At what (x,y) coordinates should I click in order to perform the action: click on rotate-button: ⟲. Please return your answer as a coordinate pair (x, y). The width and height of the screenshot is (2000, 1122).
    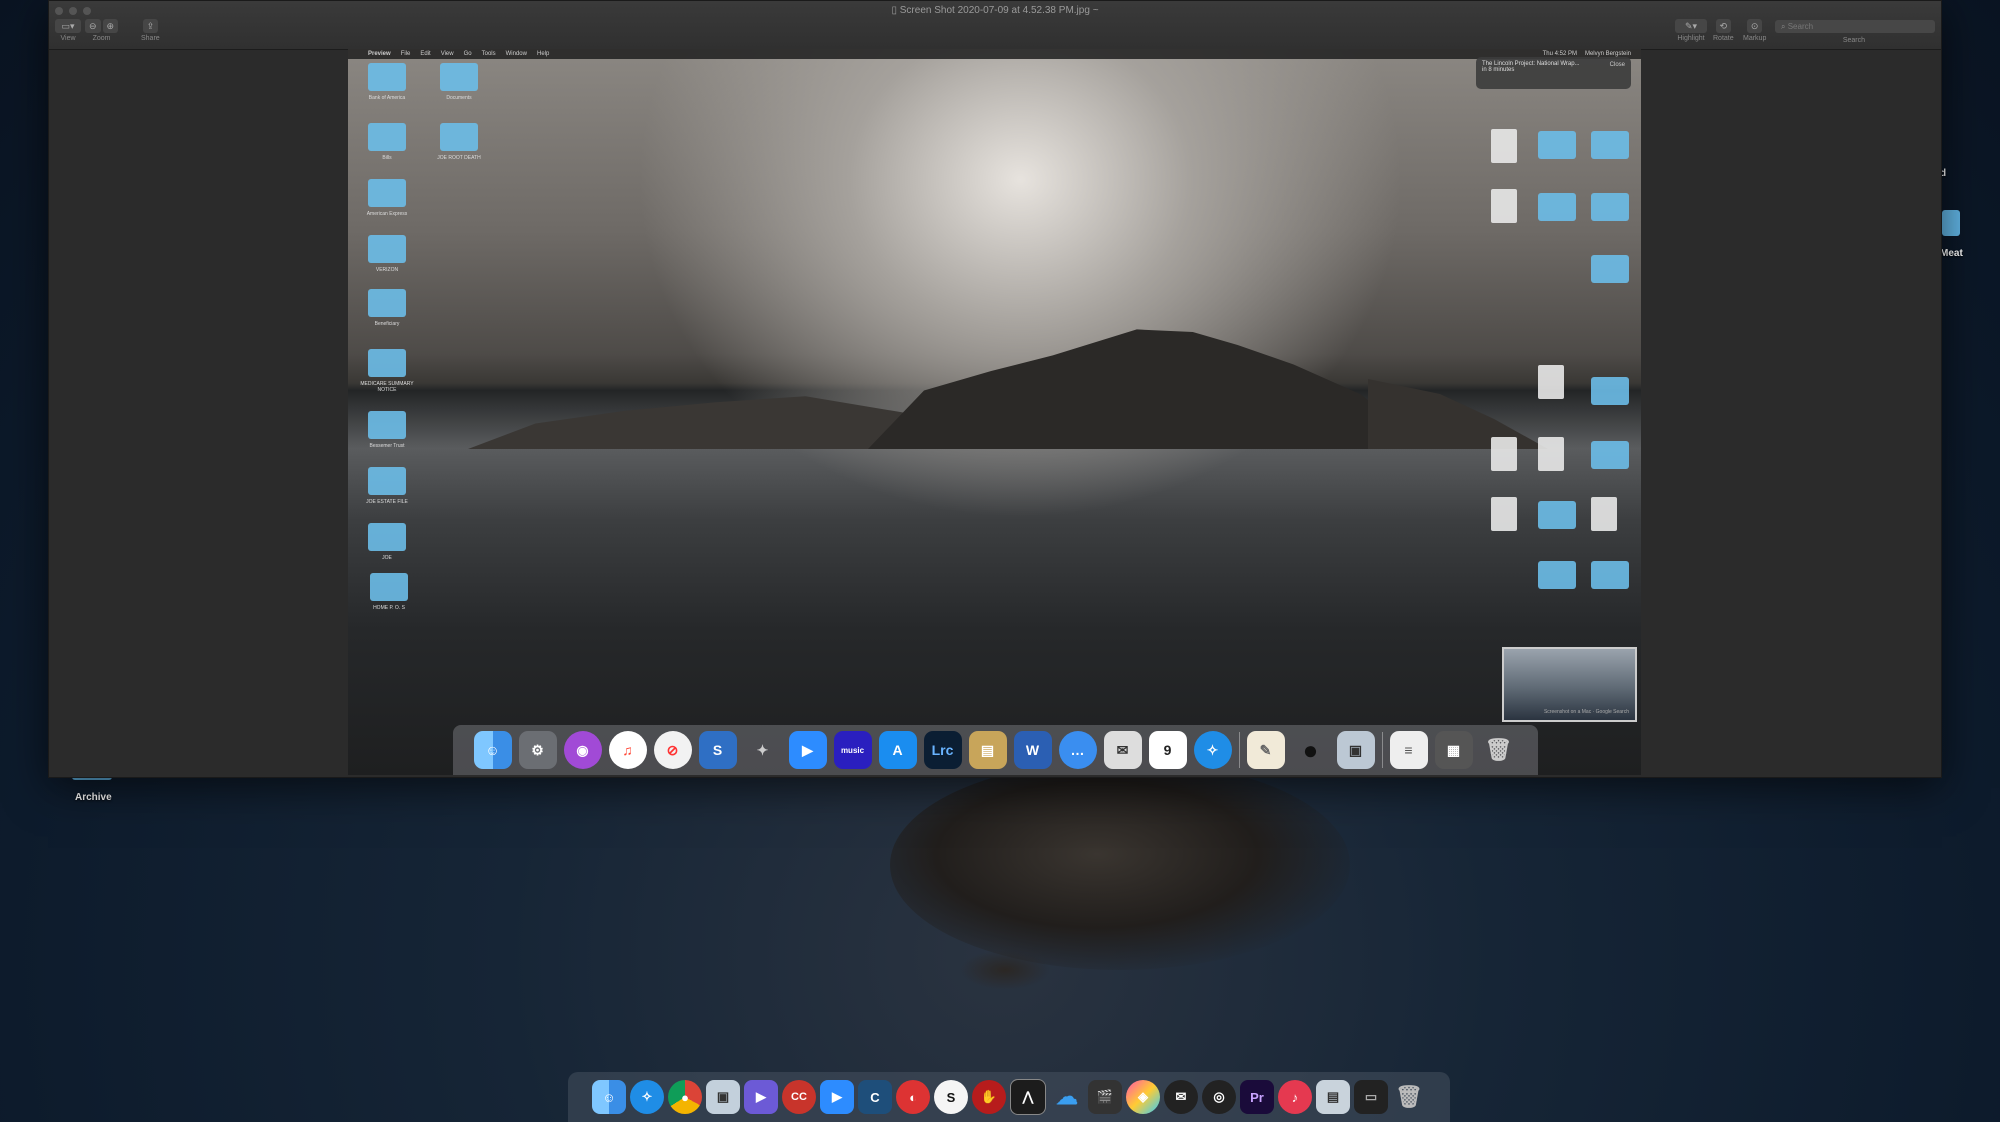
    Looking at the image, I should click on (1723, 26).